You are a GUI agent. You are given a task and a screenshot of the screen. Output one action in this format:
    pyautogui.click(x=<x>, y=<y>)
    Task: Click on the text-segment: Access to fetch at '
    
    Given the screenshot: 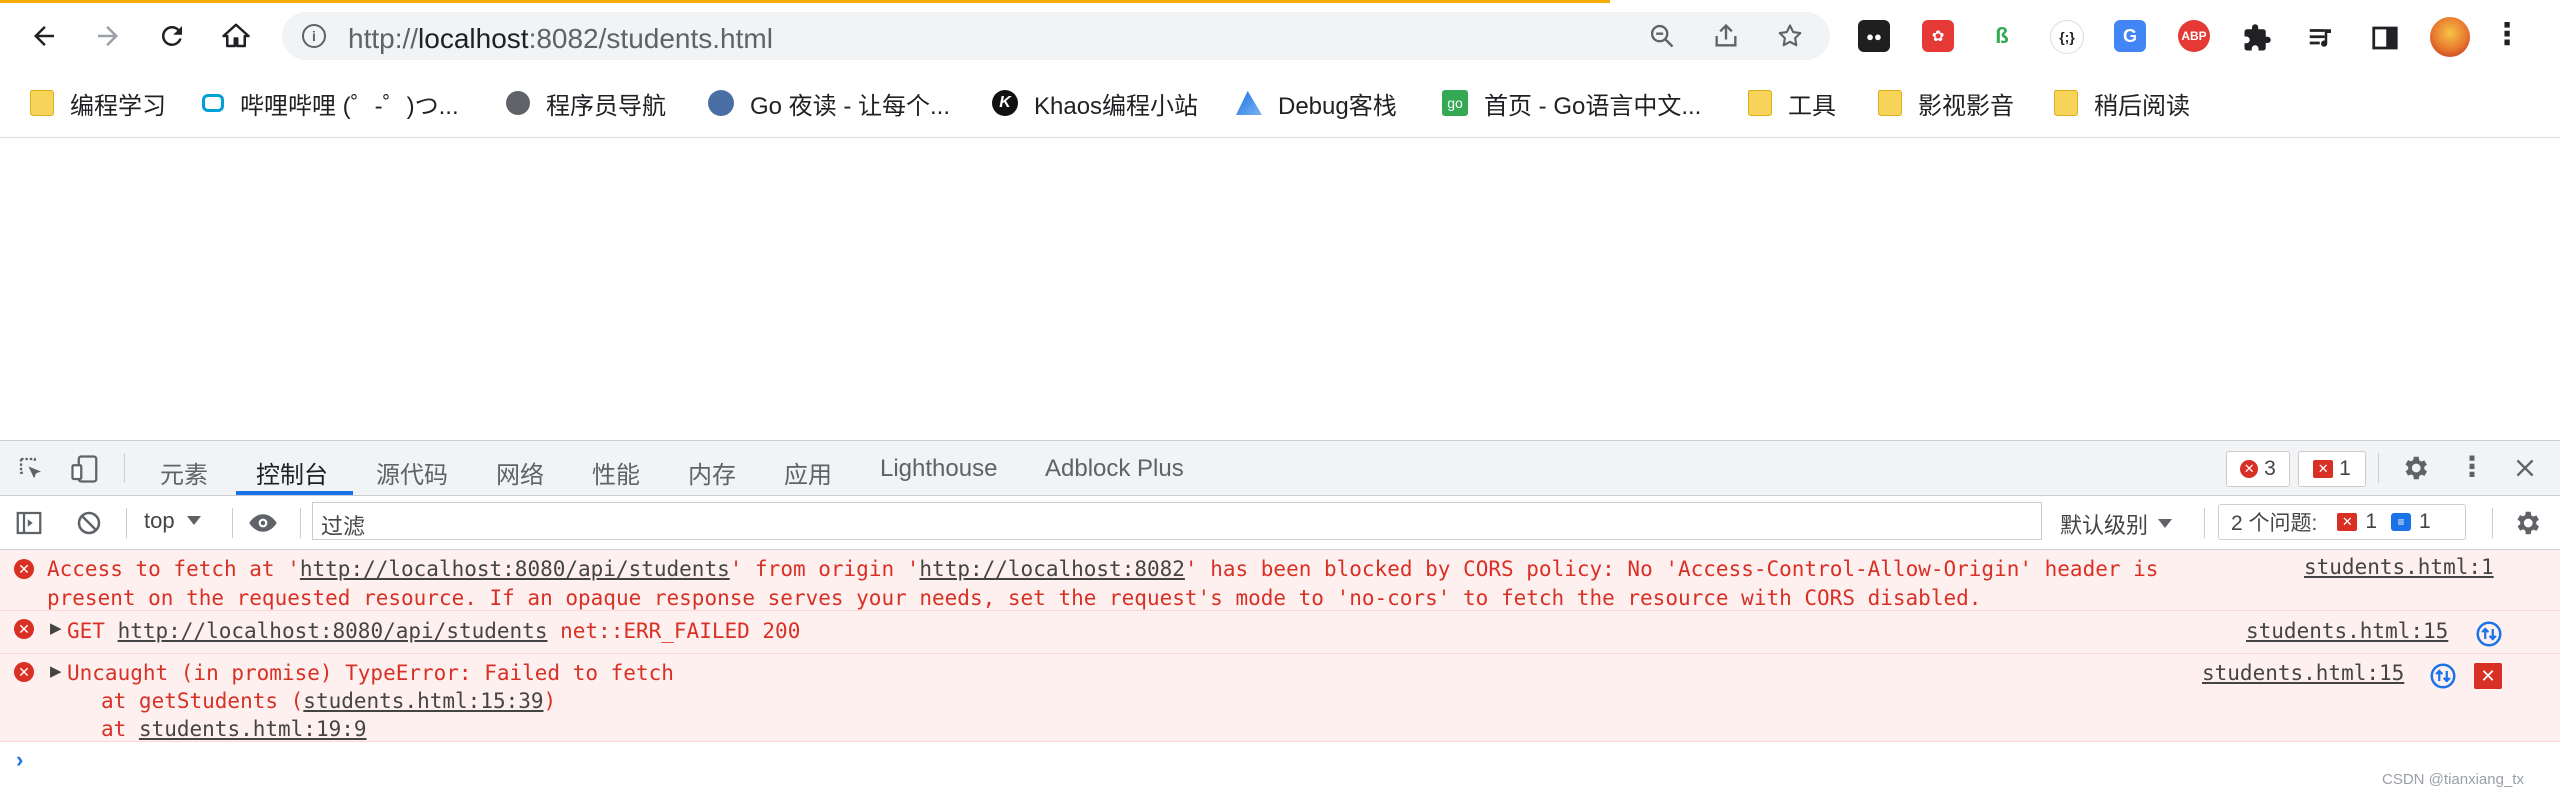 What is the action you would take?
    pyautogui.click(x=173, y=569)
    